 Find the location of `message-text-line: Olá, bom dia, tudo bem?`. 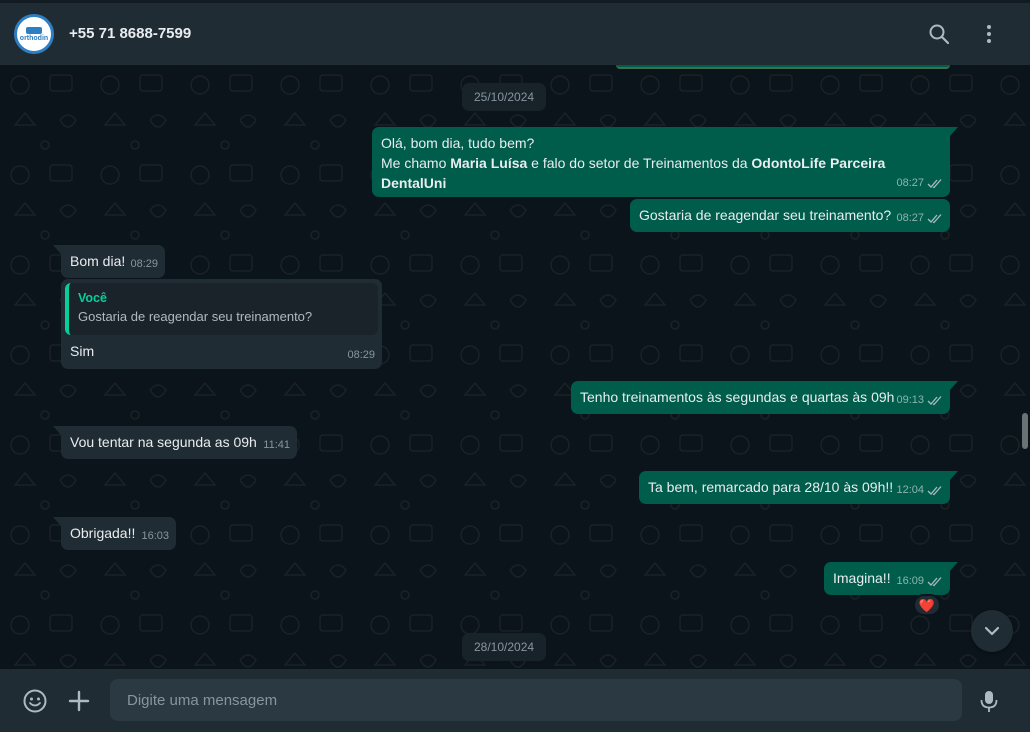

message-text-line: Olá, bom dia, tudo bem? is located at coordinates (458, 143).